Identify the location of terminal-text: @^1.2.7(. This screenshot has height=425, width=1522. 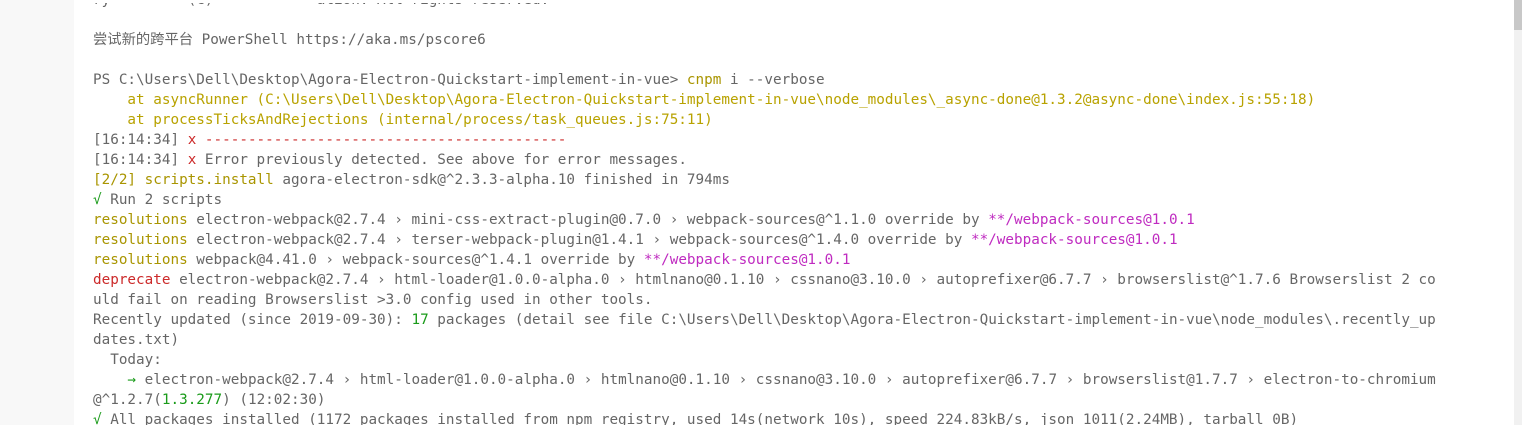
(127, 400).